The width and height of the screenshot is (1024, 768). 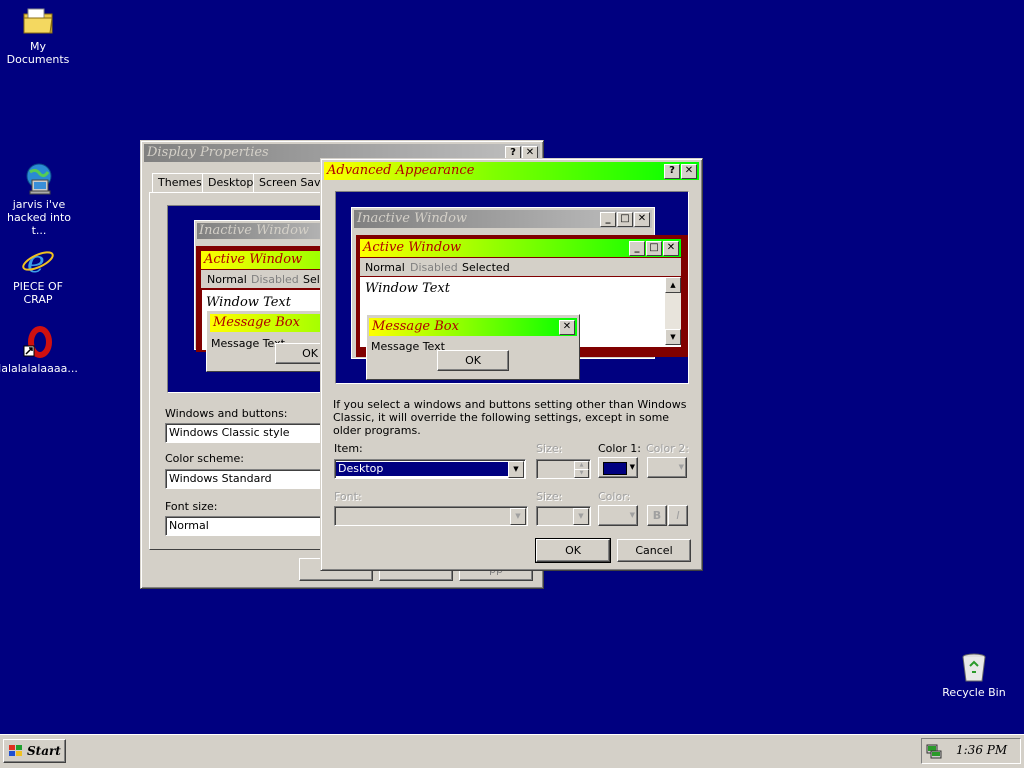 What do you see at coordinates (264, 260) in the screenshot?
I see `preview-active-title: Active Window` at bounding box center [264, 260].